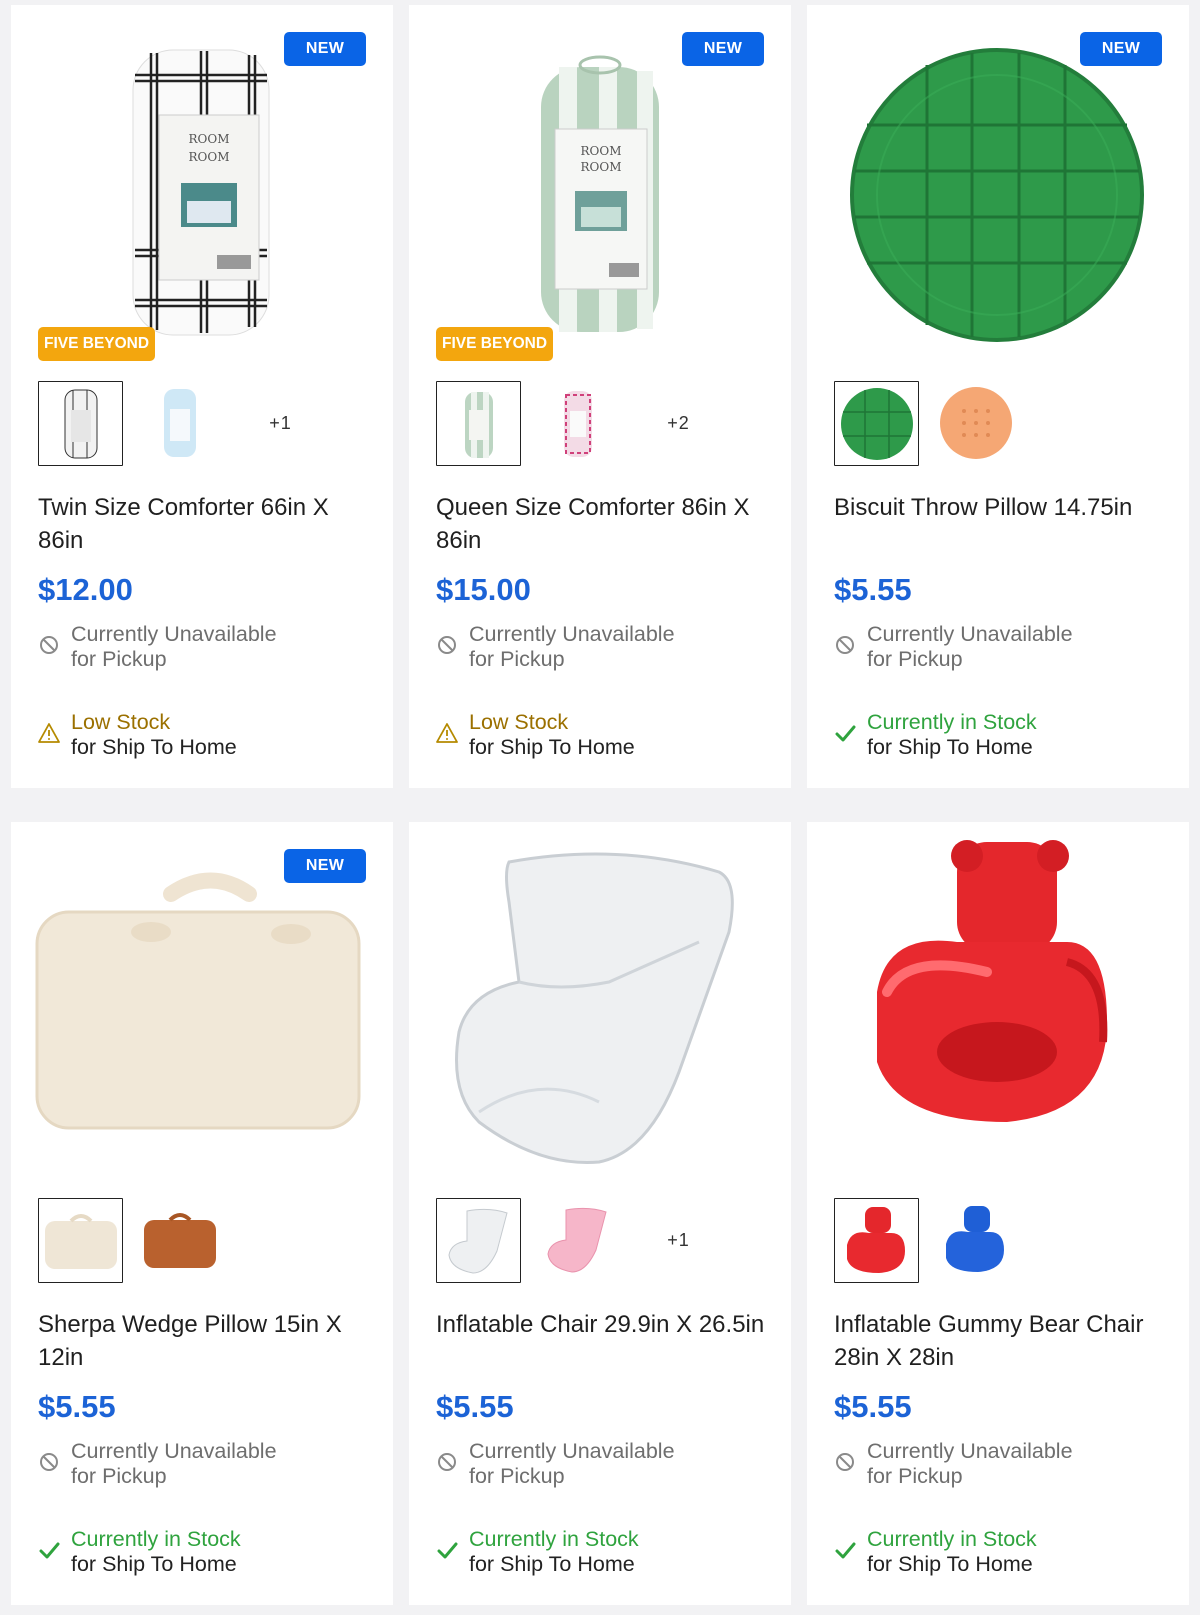 Image resolution: width=1200 pixels, height=1615 pixels. Describe the element at coordinates (1001, 1341) in the screenshot. I see `product-title: Inflatable Gummy Bear Chair 28in X 28in` at that location.